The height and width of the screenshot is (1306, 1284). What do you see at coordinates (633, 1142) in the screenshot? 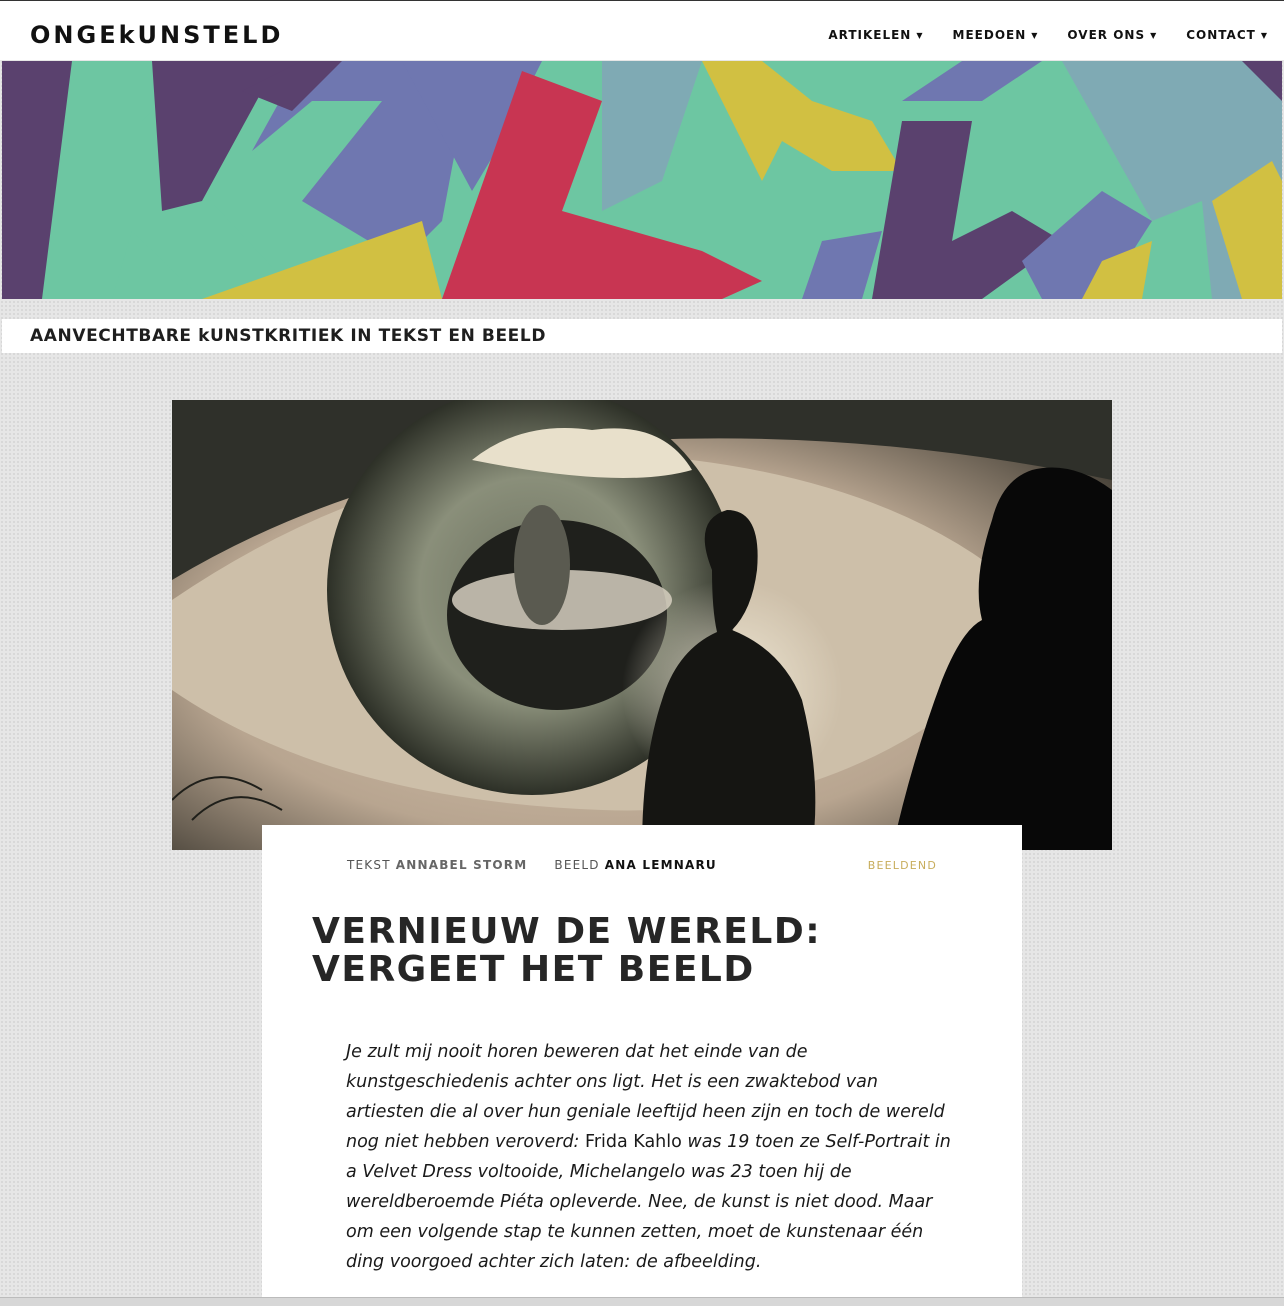
I see `intro-name: Frida Kahlo` at bounding box center [633, 1142].